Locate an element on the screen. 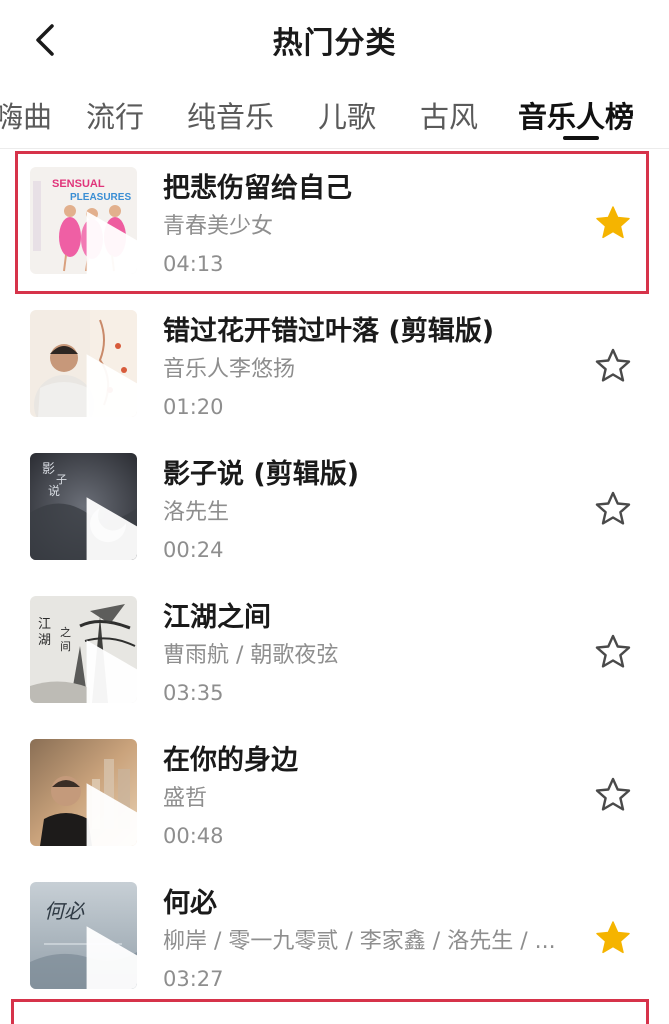 This screenshot has width=669, height=1024. song-duration: 03:27 is located at coordinates (193, 979).